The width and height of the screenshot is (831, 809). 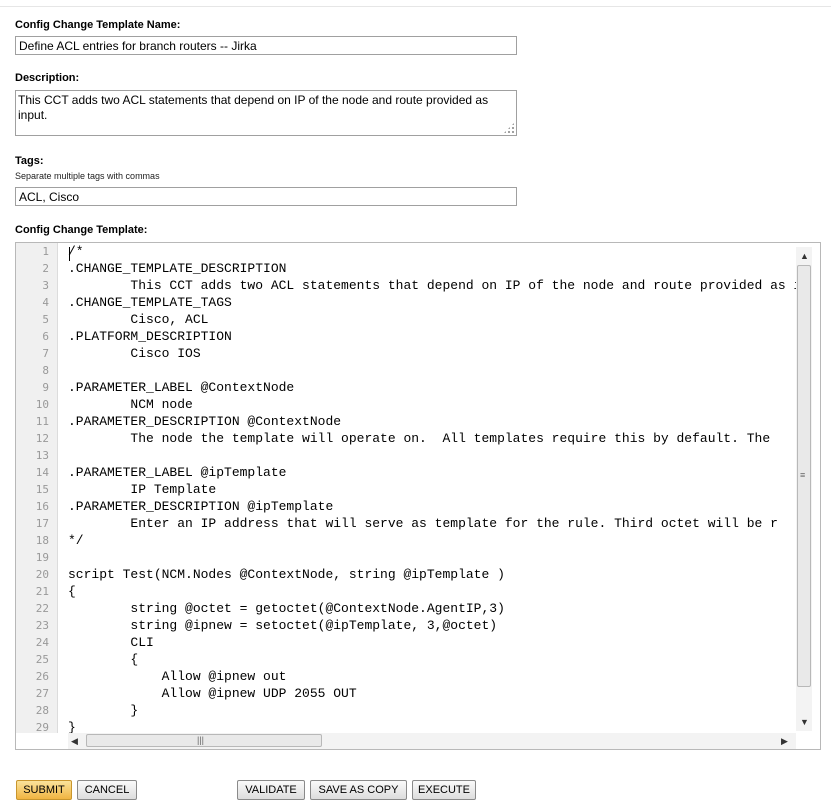 What do you see at coordinates (432, 319) in the screenshot?
I see `code-line: Cisco, ACL` at bounding box center [432, 319].